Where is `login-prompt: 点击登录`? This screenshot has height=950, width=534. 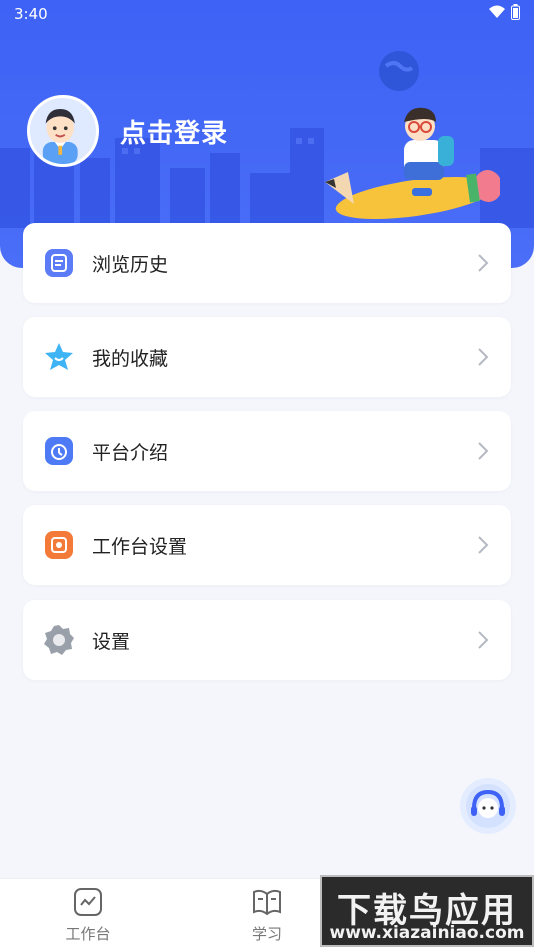
login-prompt: 点击登录 is located at coordinates (174, 131).